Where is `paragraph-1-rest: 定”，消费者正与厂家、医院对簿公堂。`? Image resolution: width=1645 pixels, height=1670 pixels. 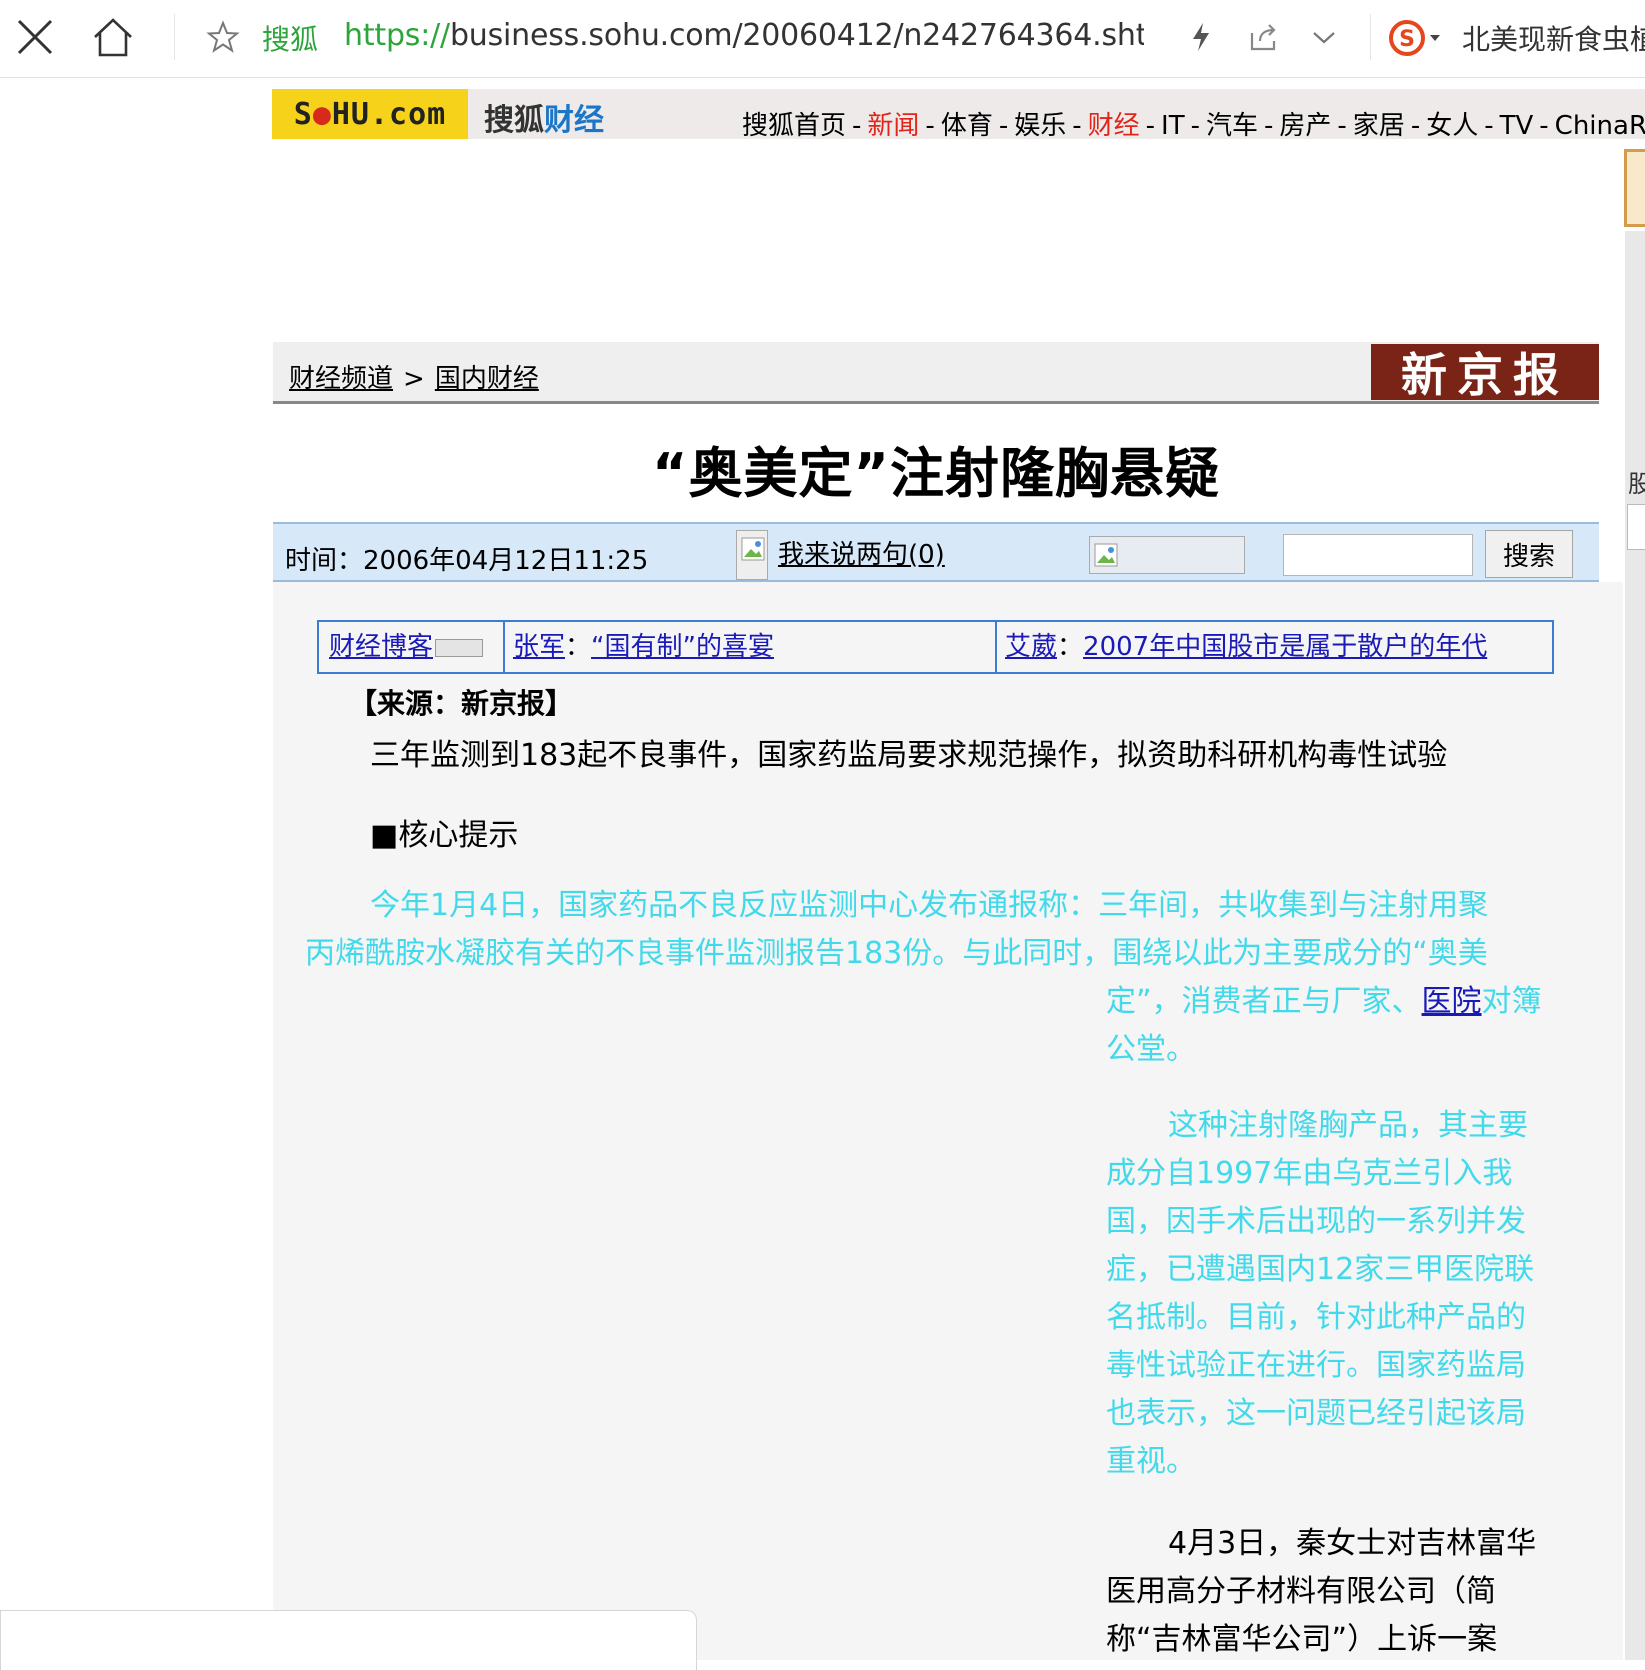 paragraph-1-rest: 定”，消费者正与厂家、医院对簿公堂。 is located at coordinates (1336, 1026).